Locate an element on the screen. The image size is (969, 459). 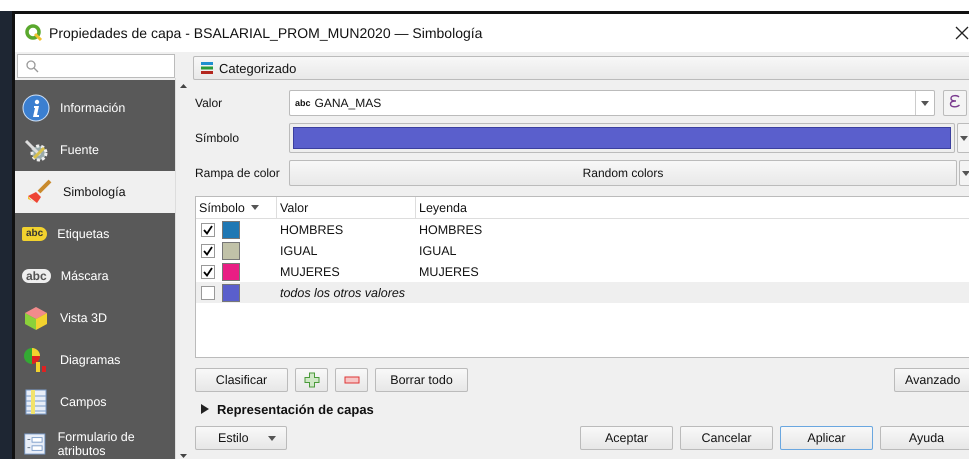
style-button: Estilo is located at coordinates (241, 438).